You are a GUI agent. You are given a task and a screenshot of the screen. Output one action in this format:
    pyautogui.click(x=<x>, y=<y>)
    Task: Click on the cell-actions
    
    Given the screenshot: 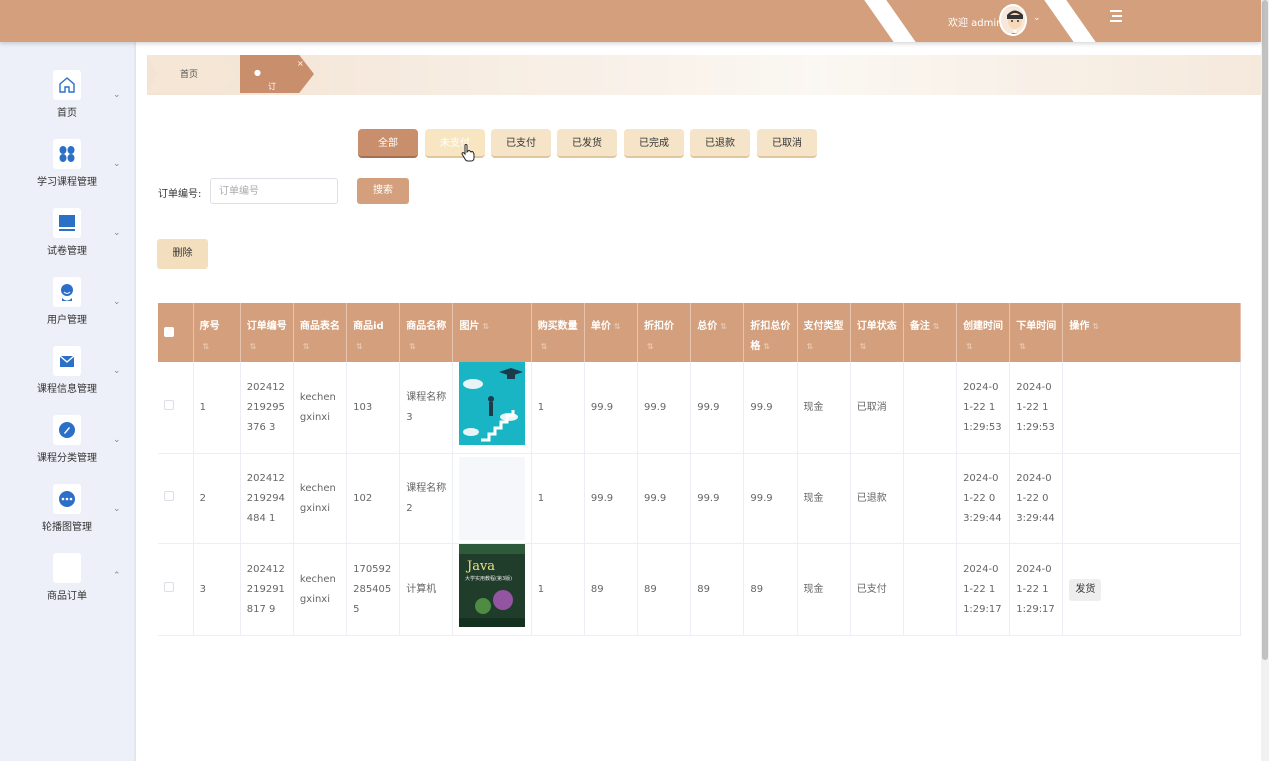 What is the action you would take?
    pyautogui.click(x=1151, y=498)
    